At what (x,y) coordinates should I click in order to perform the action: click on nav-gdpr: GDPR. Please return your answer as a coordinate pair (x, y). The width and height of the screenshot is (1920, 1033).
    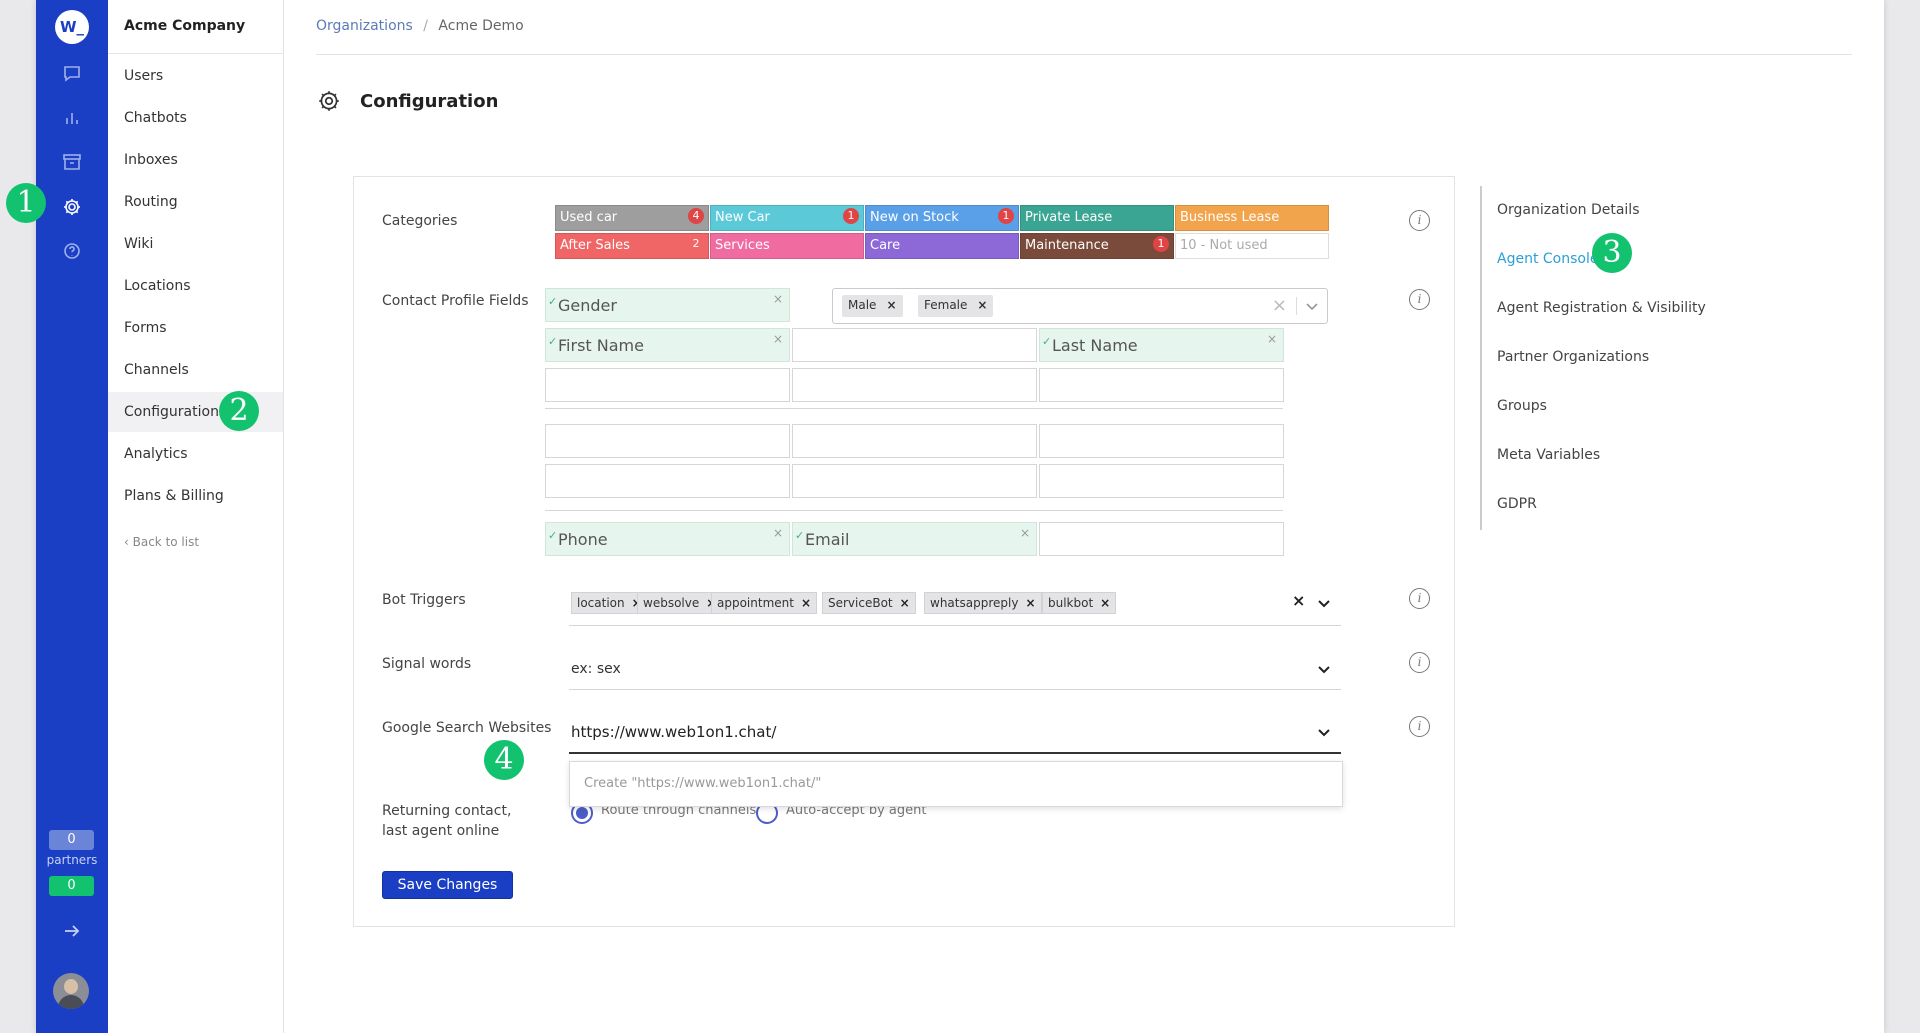
    Looking at the image, I should click on (1517, 504).